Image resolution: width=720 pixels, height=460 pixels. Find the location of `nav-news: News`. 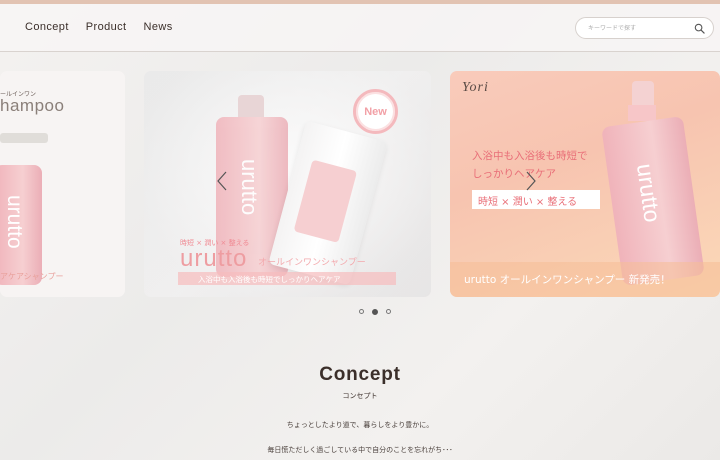

nav-news: News is located at coordinates (158, 27).